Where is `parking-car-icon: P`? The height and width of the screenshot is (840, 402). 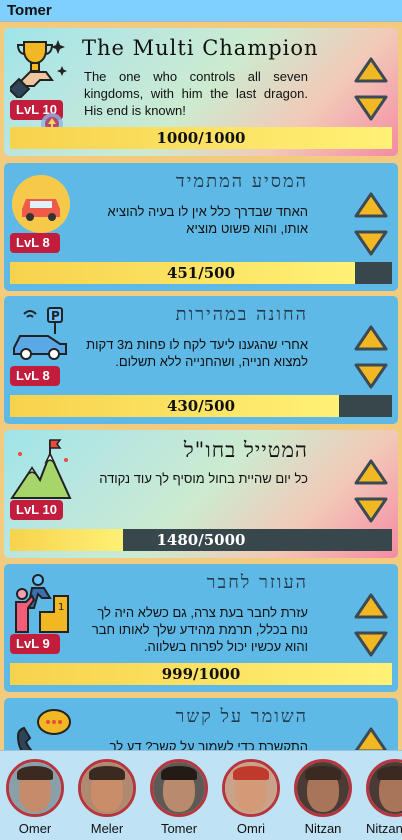 parking-car-icon: P is located at coordinates (40, 333).